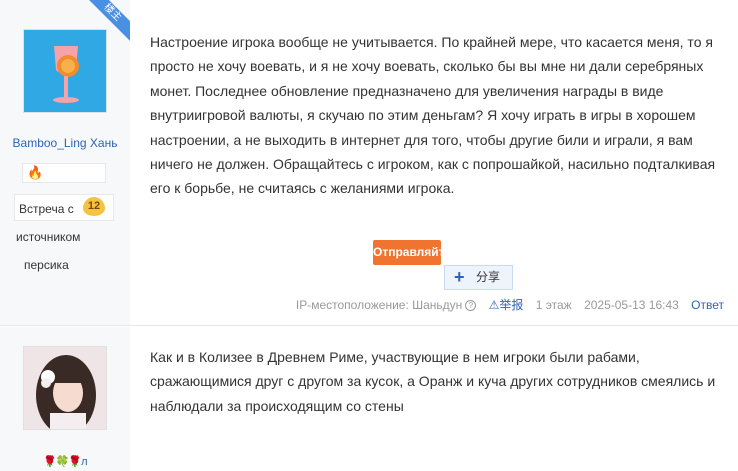  I want to click on help-icon: ?, so click(471, 305).